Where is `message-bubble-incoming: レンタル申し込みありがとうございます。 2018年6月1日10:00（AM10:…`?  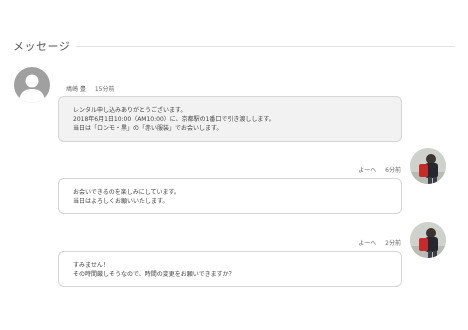
message-bubble-incoming: レンタル申し込みありがとうございます。 2018年6月1日10:00（AM10:… is located at coordinates (230, 119).